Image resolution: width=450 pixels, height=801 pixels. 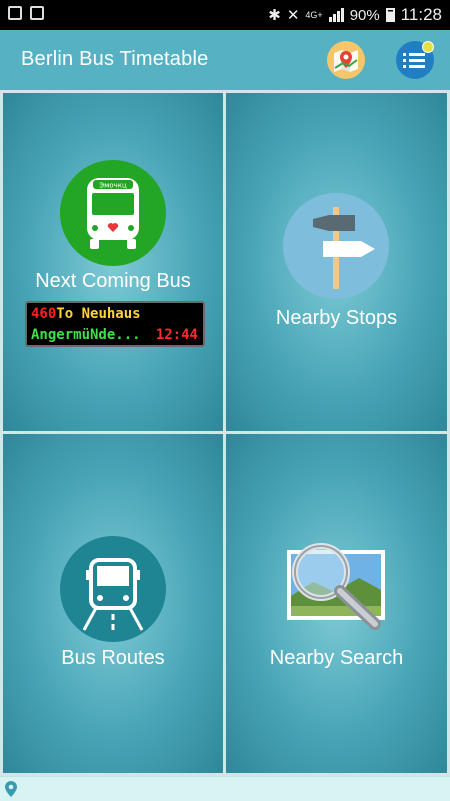 What do you see at coordinates (225, 788) in the screenshot?
I see `bottom-bar` at bounding box center [225, 788].